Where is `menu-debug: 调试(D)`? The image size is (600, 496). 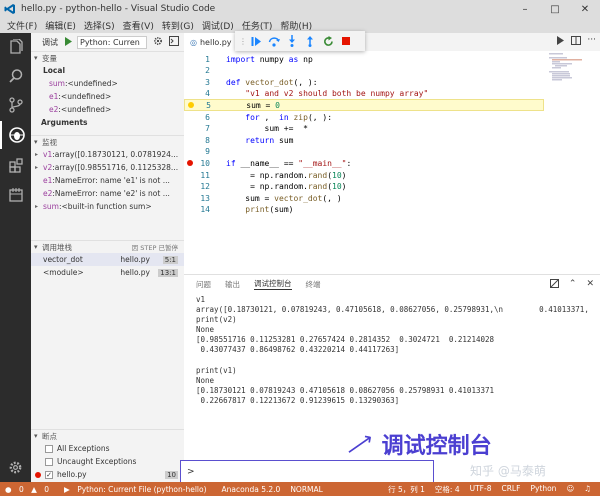 menu-debug: 调试(D) is located at coordinates (218, 25).